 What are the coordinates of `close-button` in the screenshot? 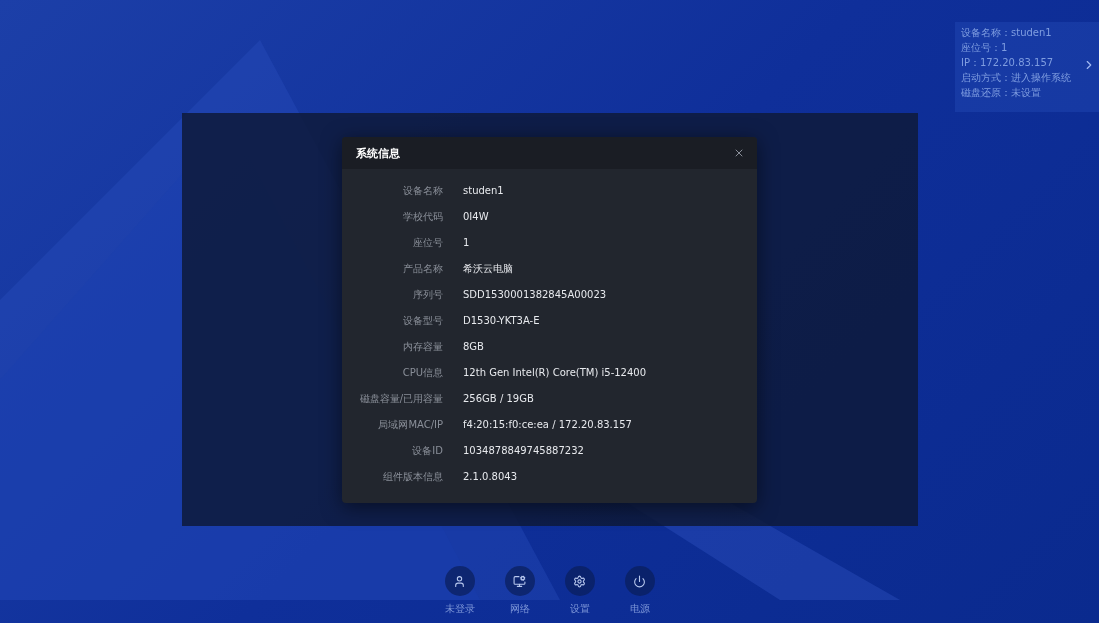 It's located at (739, 153).